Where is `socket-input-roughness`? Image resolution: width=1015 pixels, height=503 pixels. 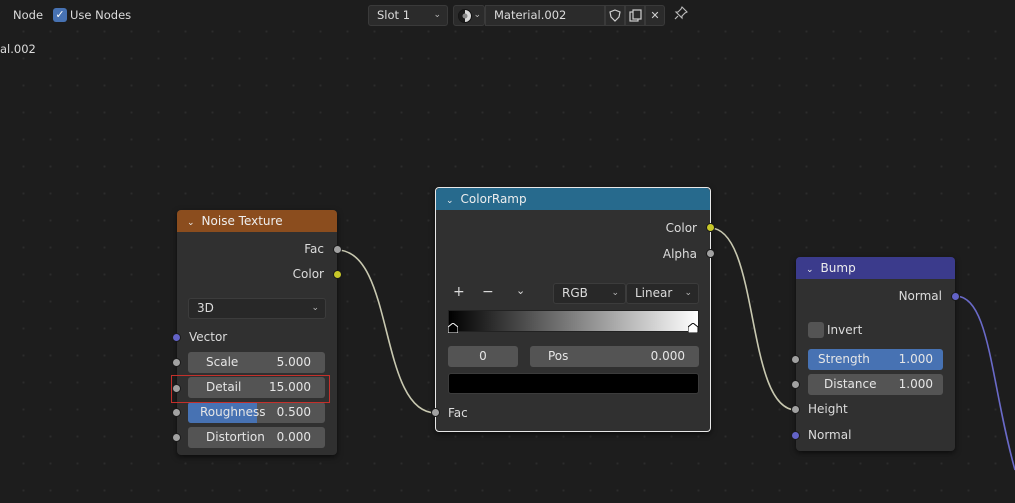
socket-input-roughness is located at coordinates (176, 412).